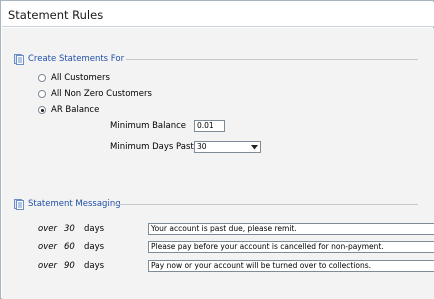 This screenshot has width=434, height=299. I want to click on minimum-balance-label: Minimum Balance, so click(148, 126).